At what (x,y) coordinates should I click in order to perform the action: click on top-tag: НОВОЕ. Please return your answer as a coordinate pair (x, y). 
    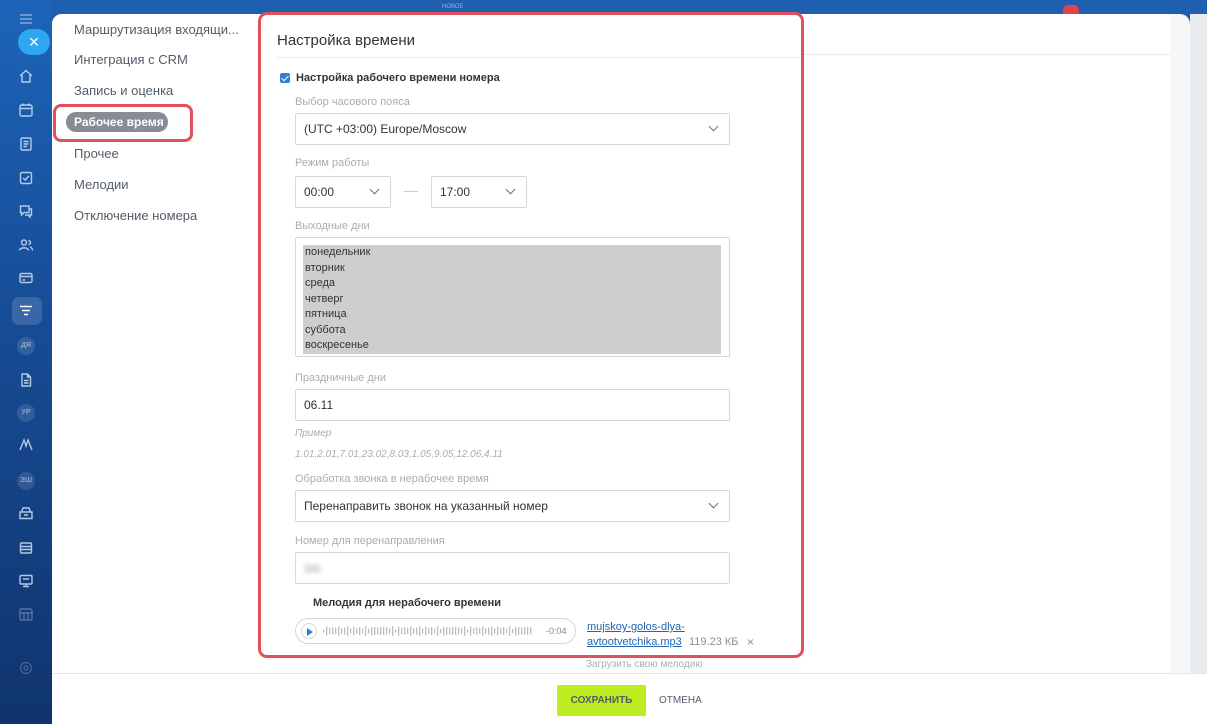
    Looking at the image, I should click on (453, 7).